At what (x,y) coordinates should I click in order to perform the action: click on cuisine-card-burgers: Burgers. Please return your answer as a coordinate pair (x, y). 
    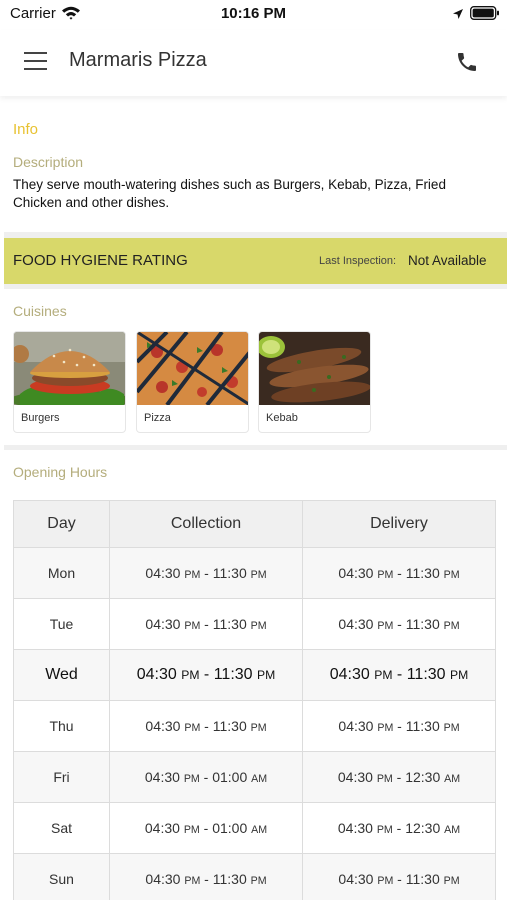
    Looking at the image, I should click on (69, 382).